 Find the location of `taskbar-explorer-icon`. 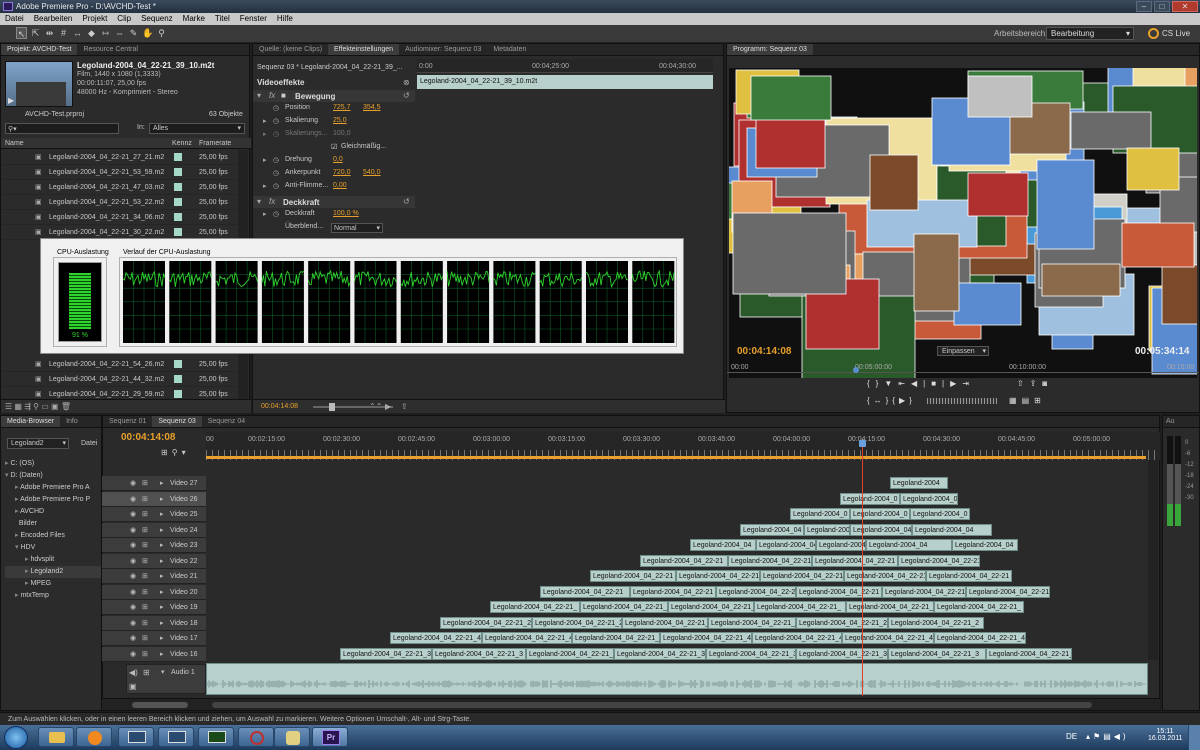

taskbar-explorer-icon is located at coordinates (56, 737).